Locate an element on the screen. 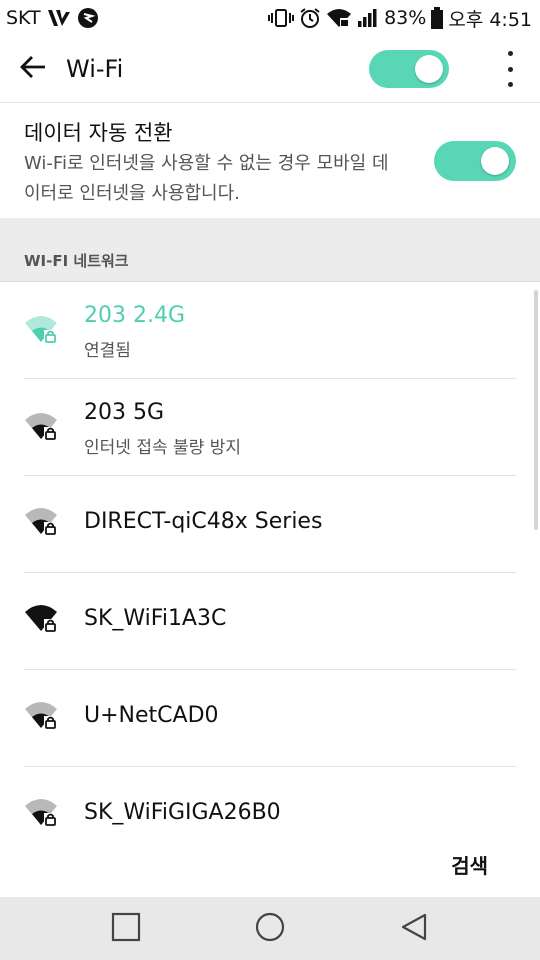  network-ssid: SK_WiFiGIGA26B0 is located at coordinates (182, 812).